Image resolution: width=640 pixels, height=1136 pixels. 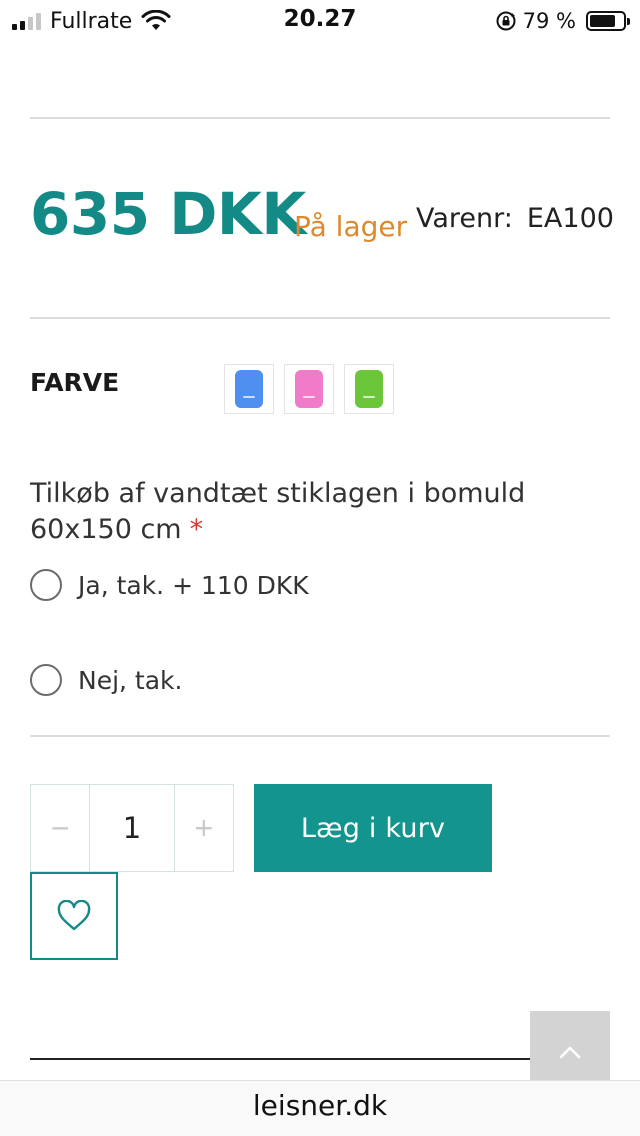 I want to click on battery-icon, so click(x=608, y=21).